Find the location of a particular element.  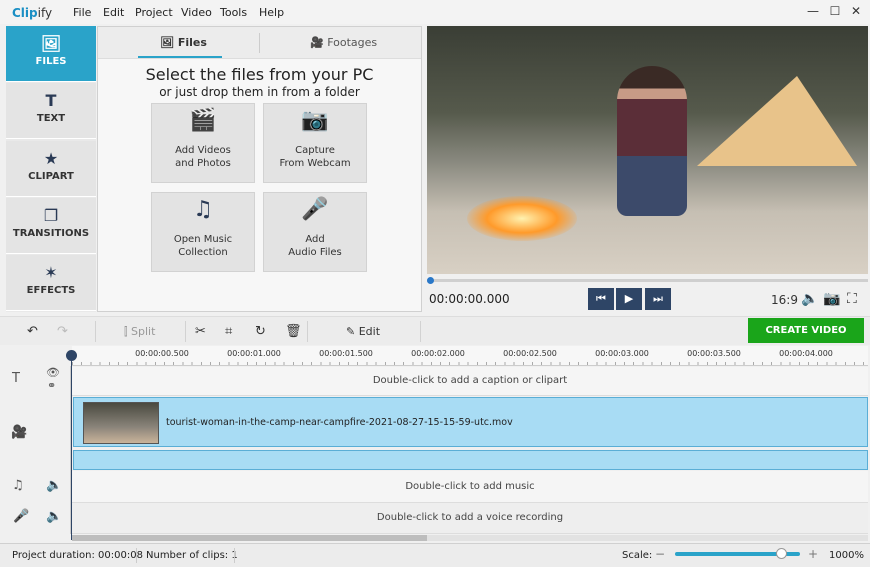

seek-bar is located at coordinates (647, 280).